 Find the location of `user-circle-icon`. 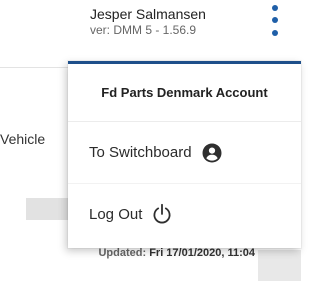

user-circle-icon is located at coordinates (212, 153).